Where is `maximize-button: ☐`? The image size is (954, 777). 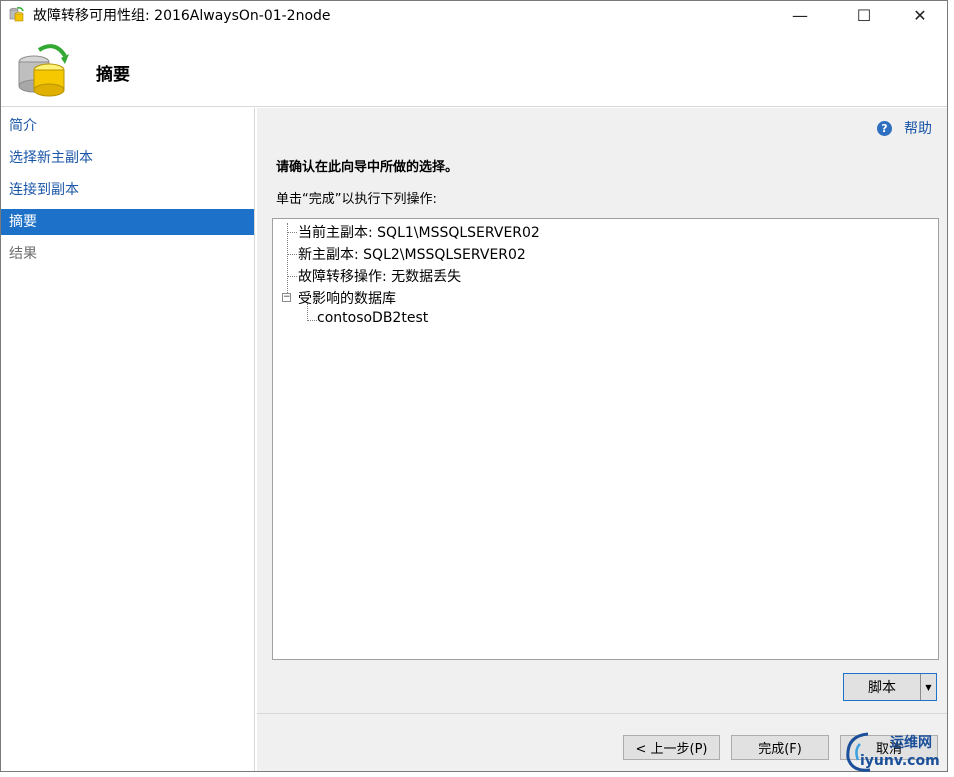
maximize-button: ☐ is located at coordinates (864, 15).